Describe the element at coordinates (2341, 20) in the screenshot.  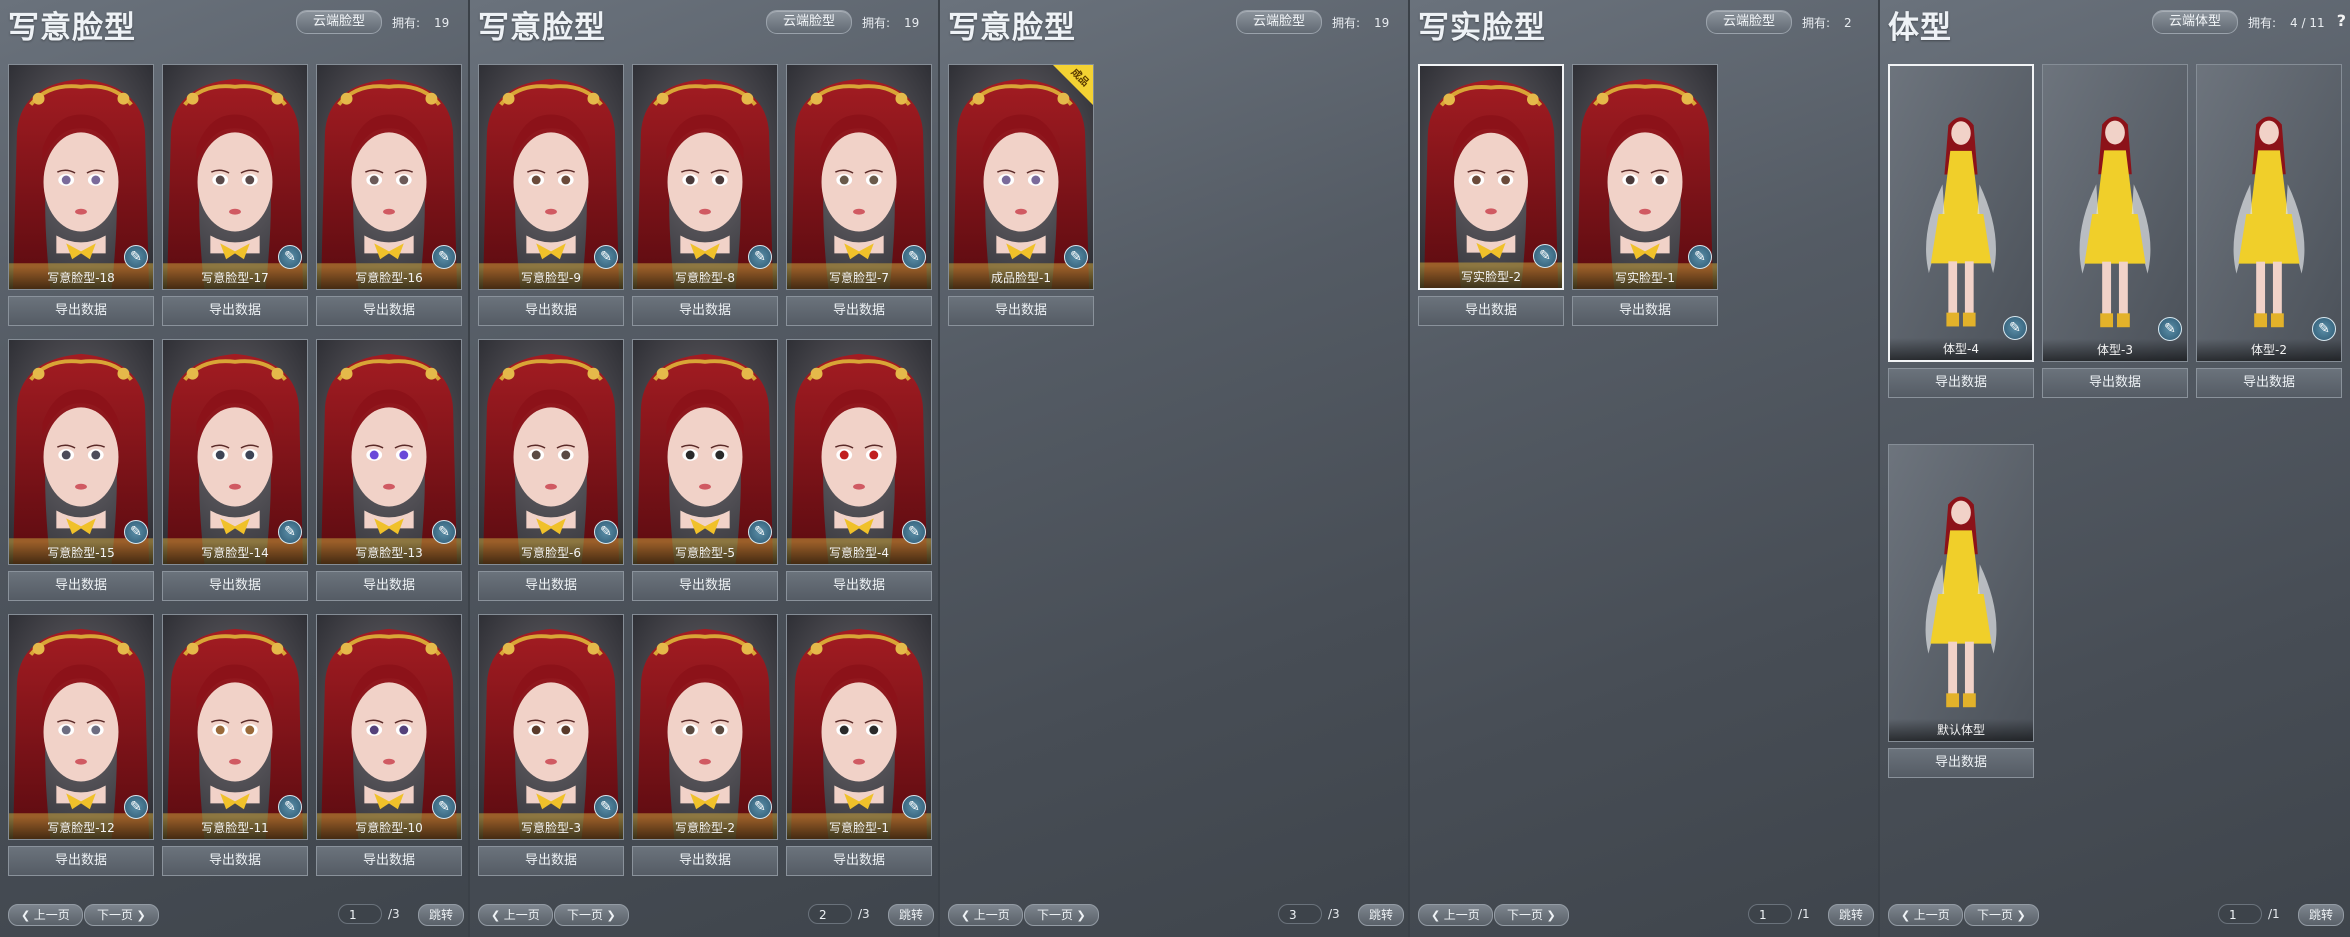
I see `help-icon: ?` at that location.